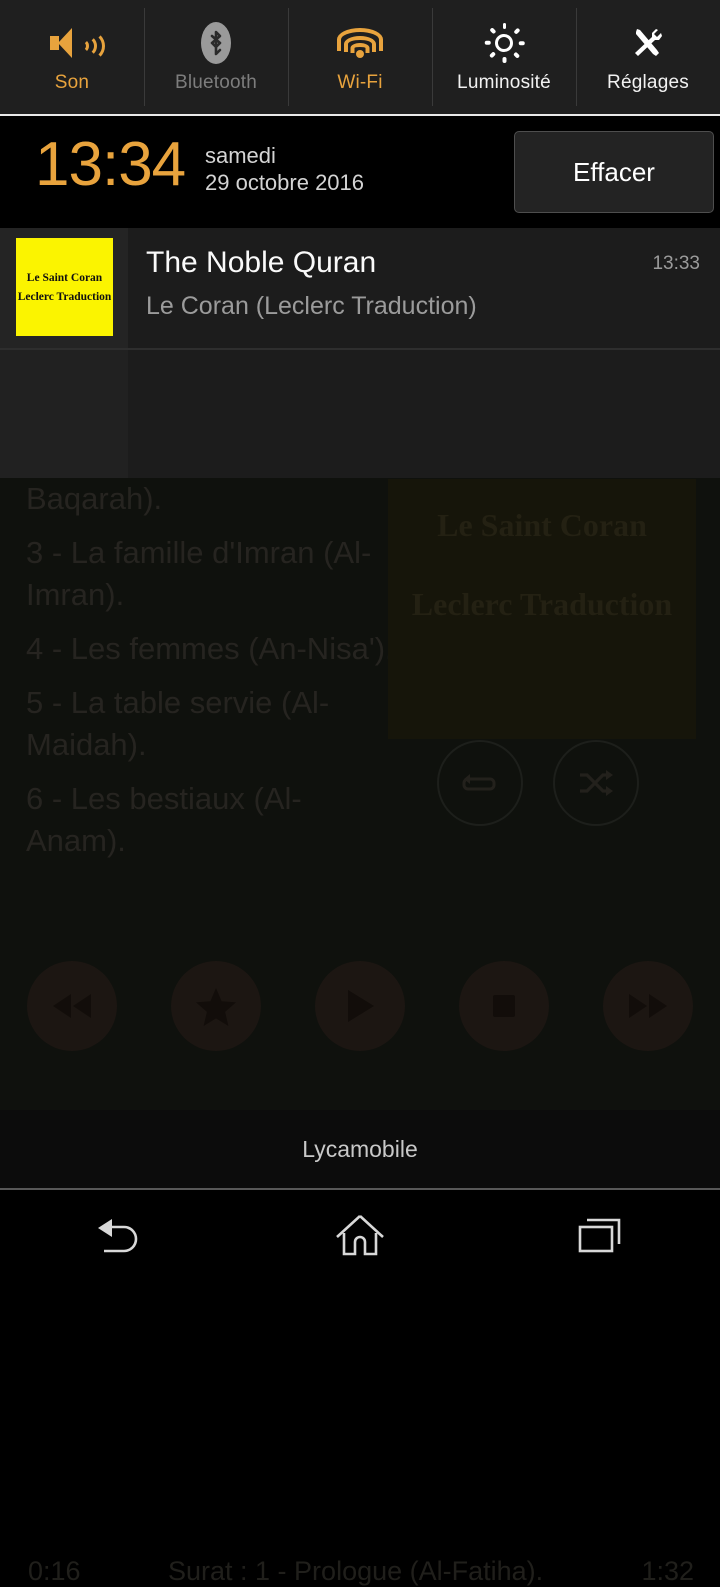 The image size is (720, 1587). Describe the element at coordinates (200, 499) in the screenshot. I see `list-item: Baqarah).` at that location.